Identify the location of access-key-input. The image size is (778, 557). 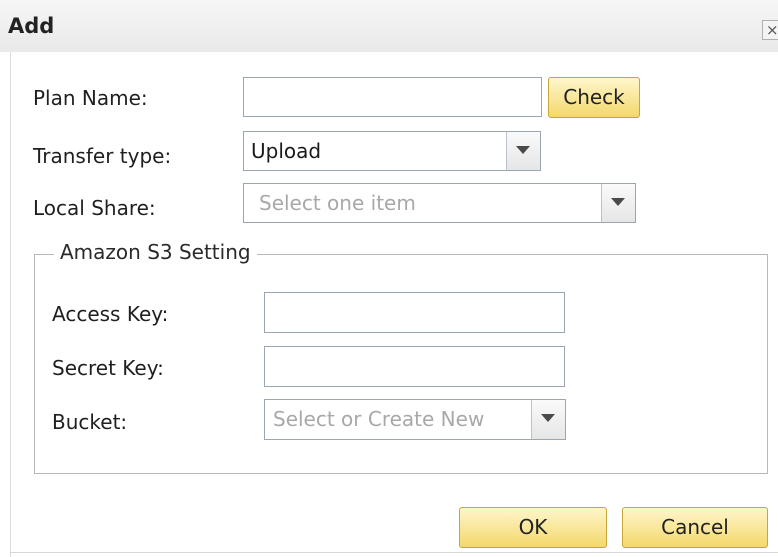
(414, 312).